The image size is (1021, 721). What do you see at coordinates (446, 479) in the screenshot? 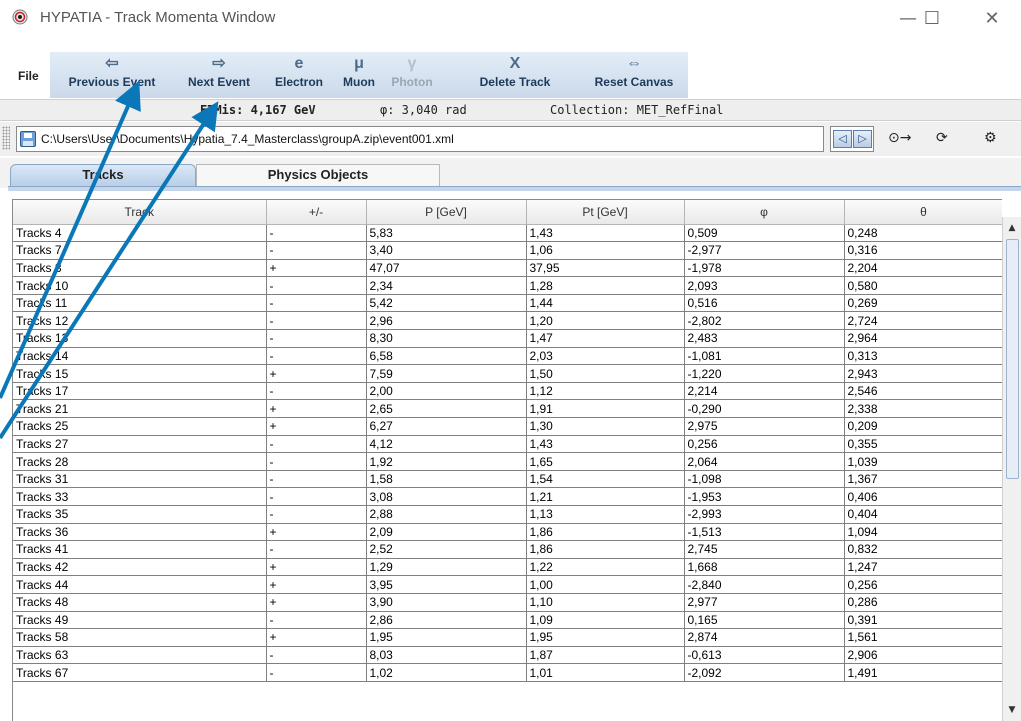
I see `momentum-cell: 1,58` at bounding box center [446, 479].